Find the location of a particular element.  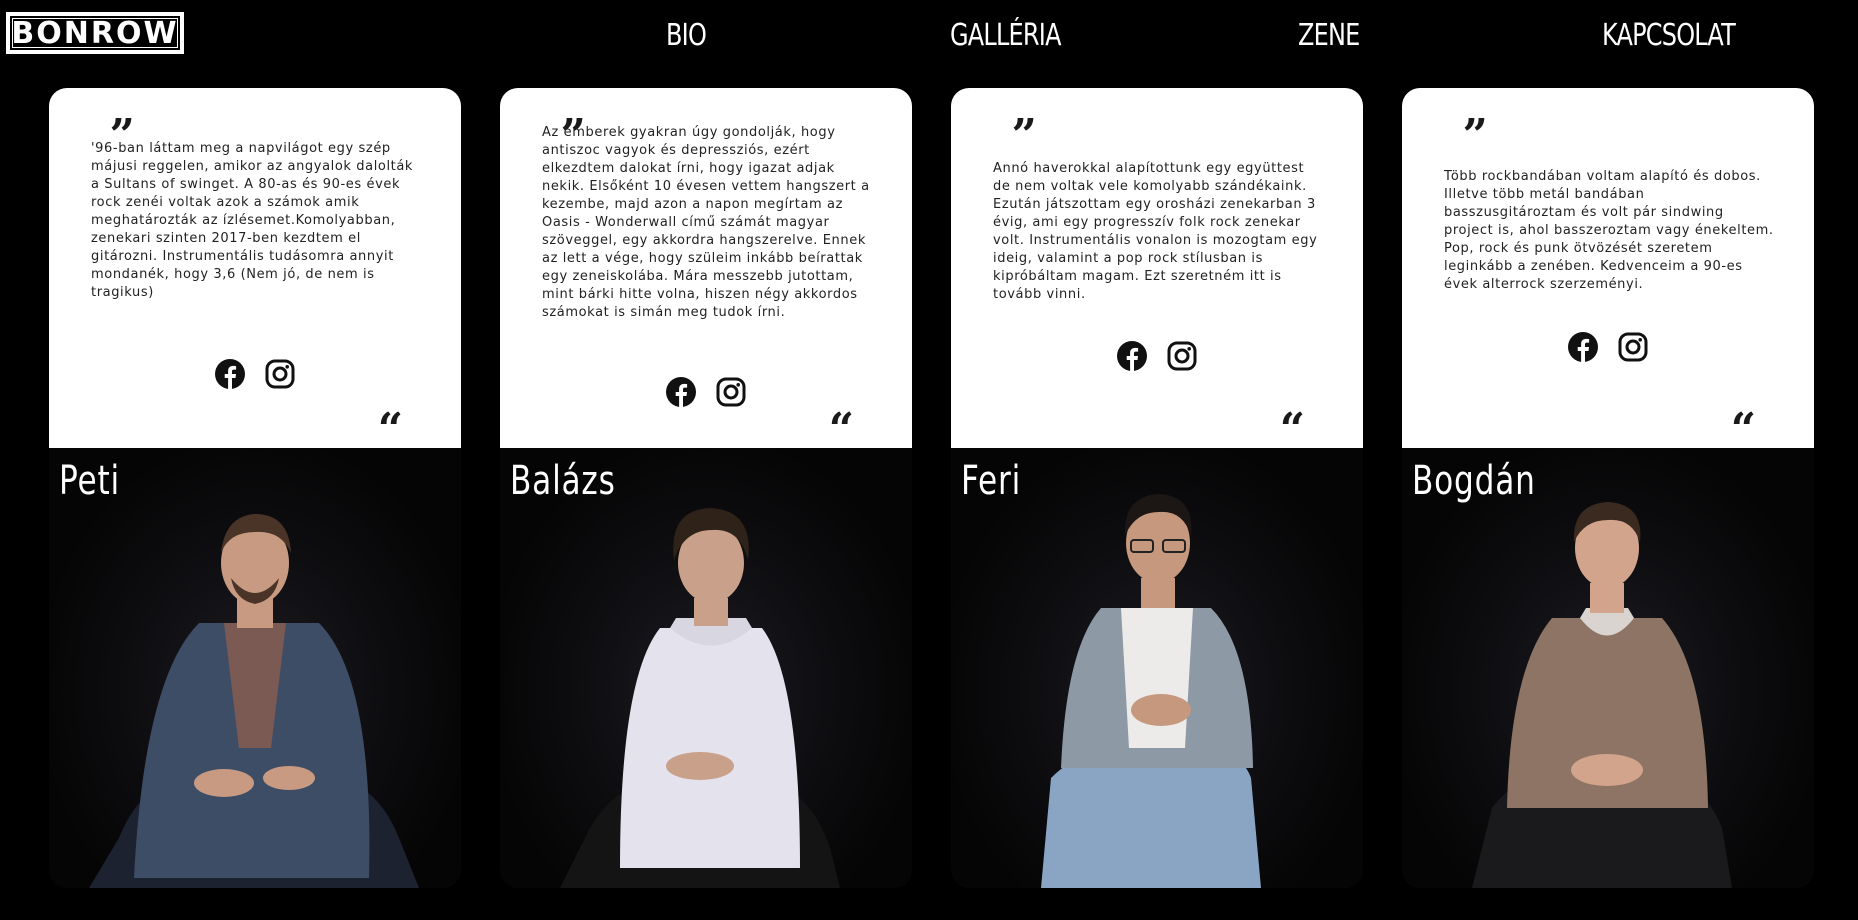

member-photo: Balázs is located at coordinates (706, 668).